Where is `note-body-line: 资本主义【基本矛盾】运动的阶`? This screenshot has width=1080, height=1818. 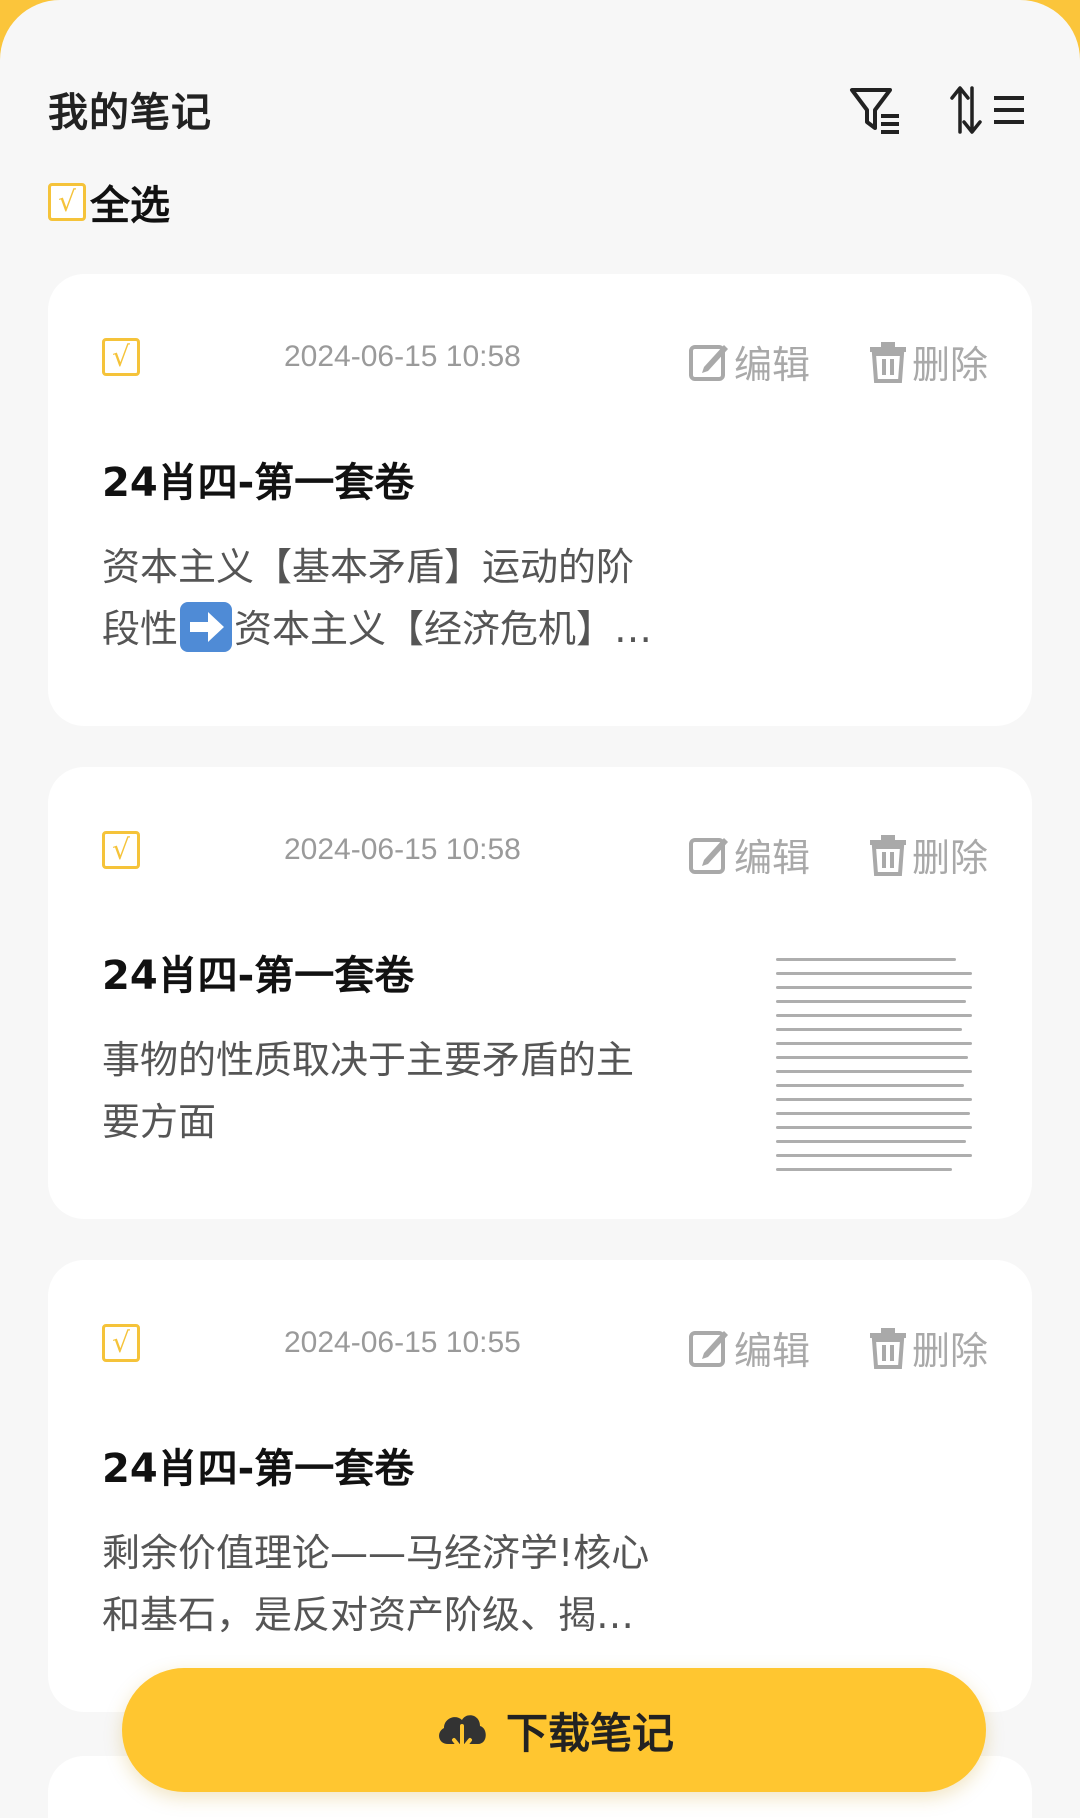
note-body-line: 资本主义【基本矛盾】运动的阶 is located at coordinates (368, 567).